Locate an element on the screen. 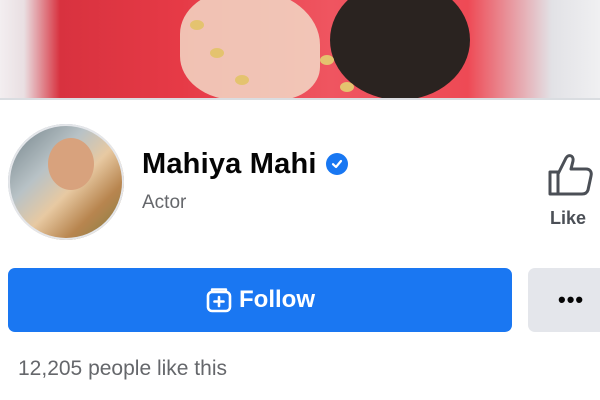  page-category: Actor is located at coordinates (164, 202).